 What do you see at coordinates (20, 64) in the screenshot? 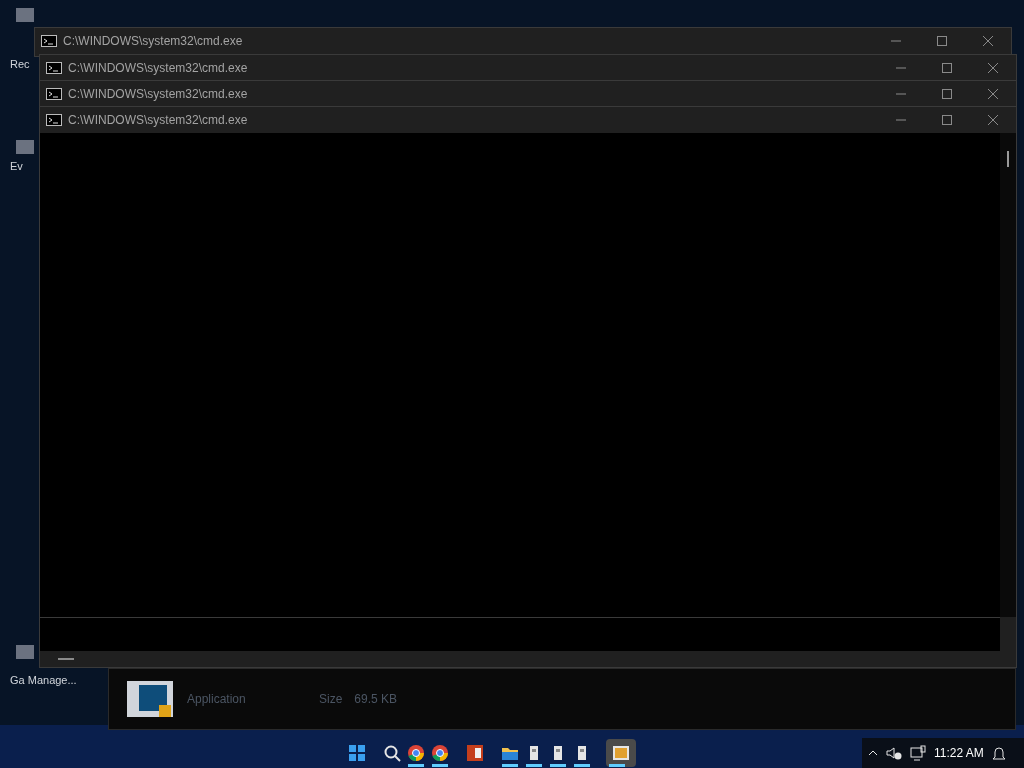
I see `desktop-icon-label: Rec` at bounding box center [20, 64].